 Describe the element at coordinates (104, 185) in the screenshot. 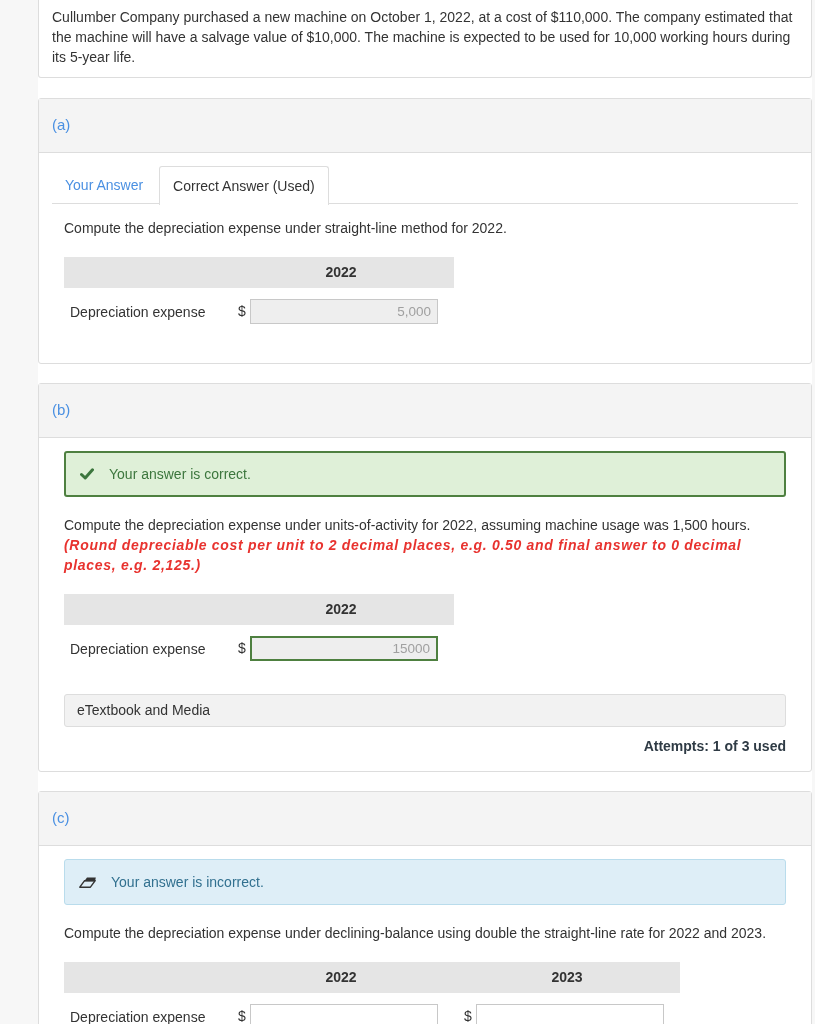

I see `answer-tab: Your Answer` at that location.